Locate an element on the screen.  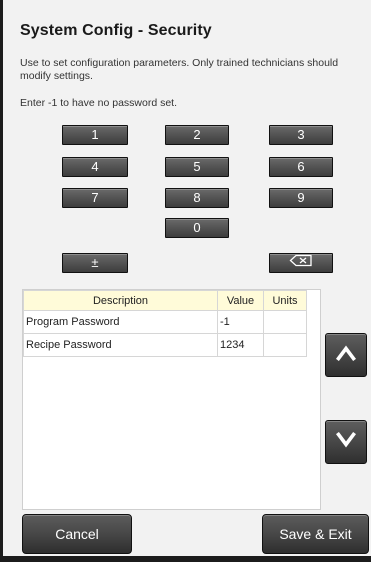
table-row: Program Password -1 is located at coordinates (165, 322).